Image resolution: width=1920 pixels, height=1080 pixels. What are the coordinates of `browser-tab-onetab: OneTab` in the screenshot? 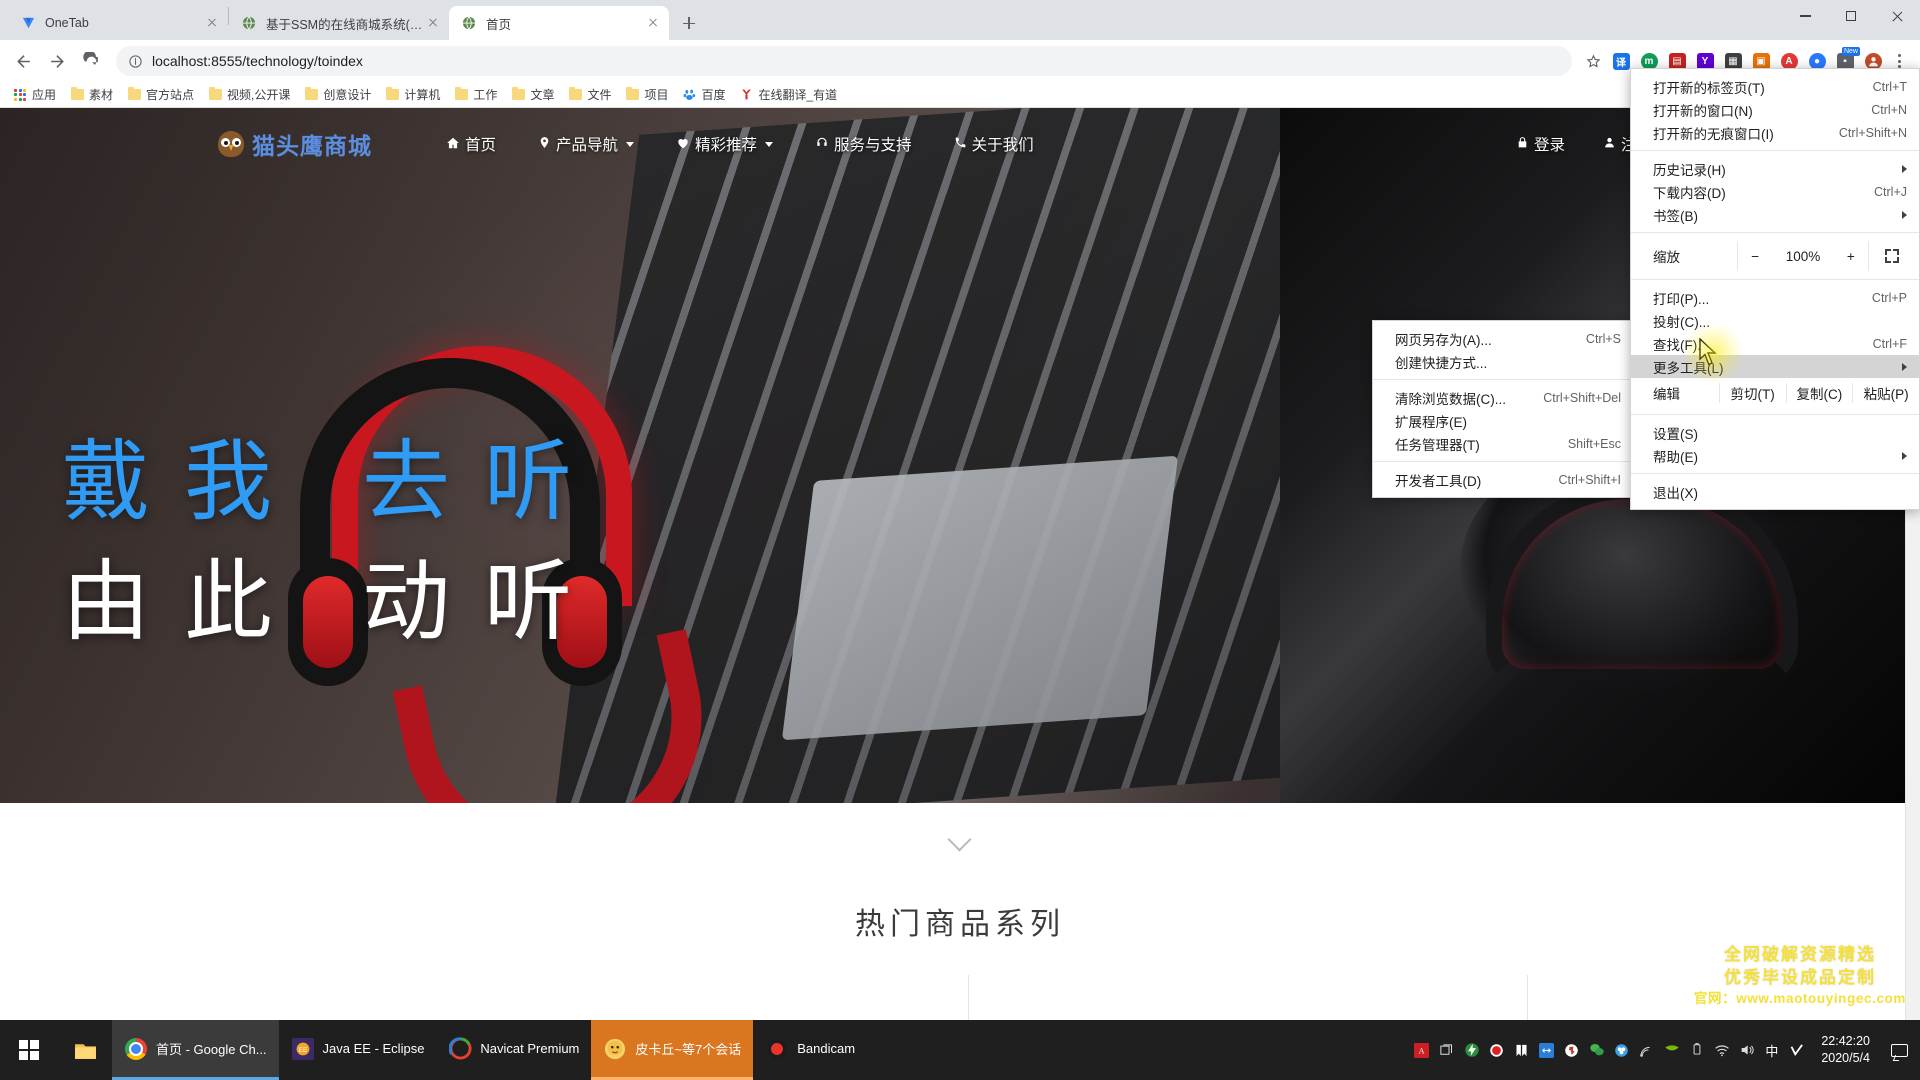 It's located at (118, 23).